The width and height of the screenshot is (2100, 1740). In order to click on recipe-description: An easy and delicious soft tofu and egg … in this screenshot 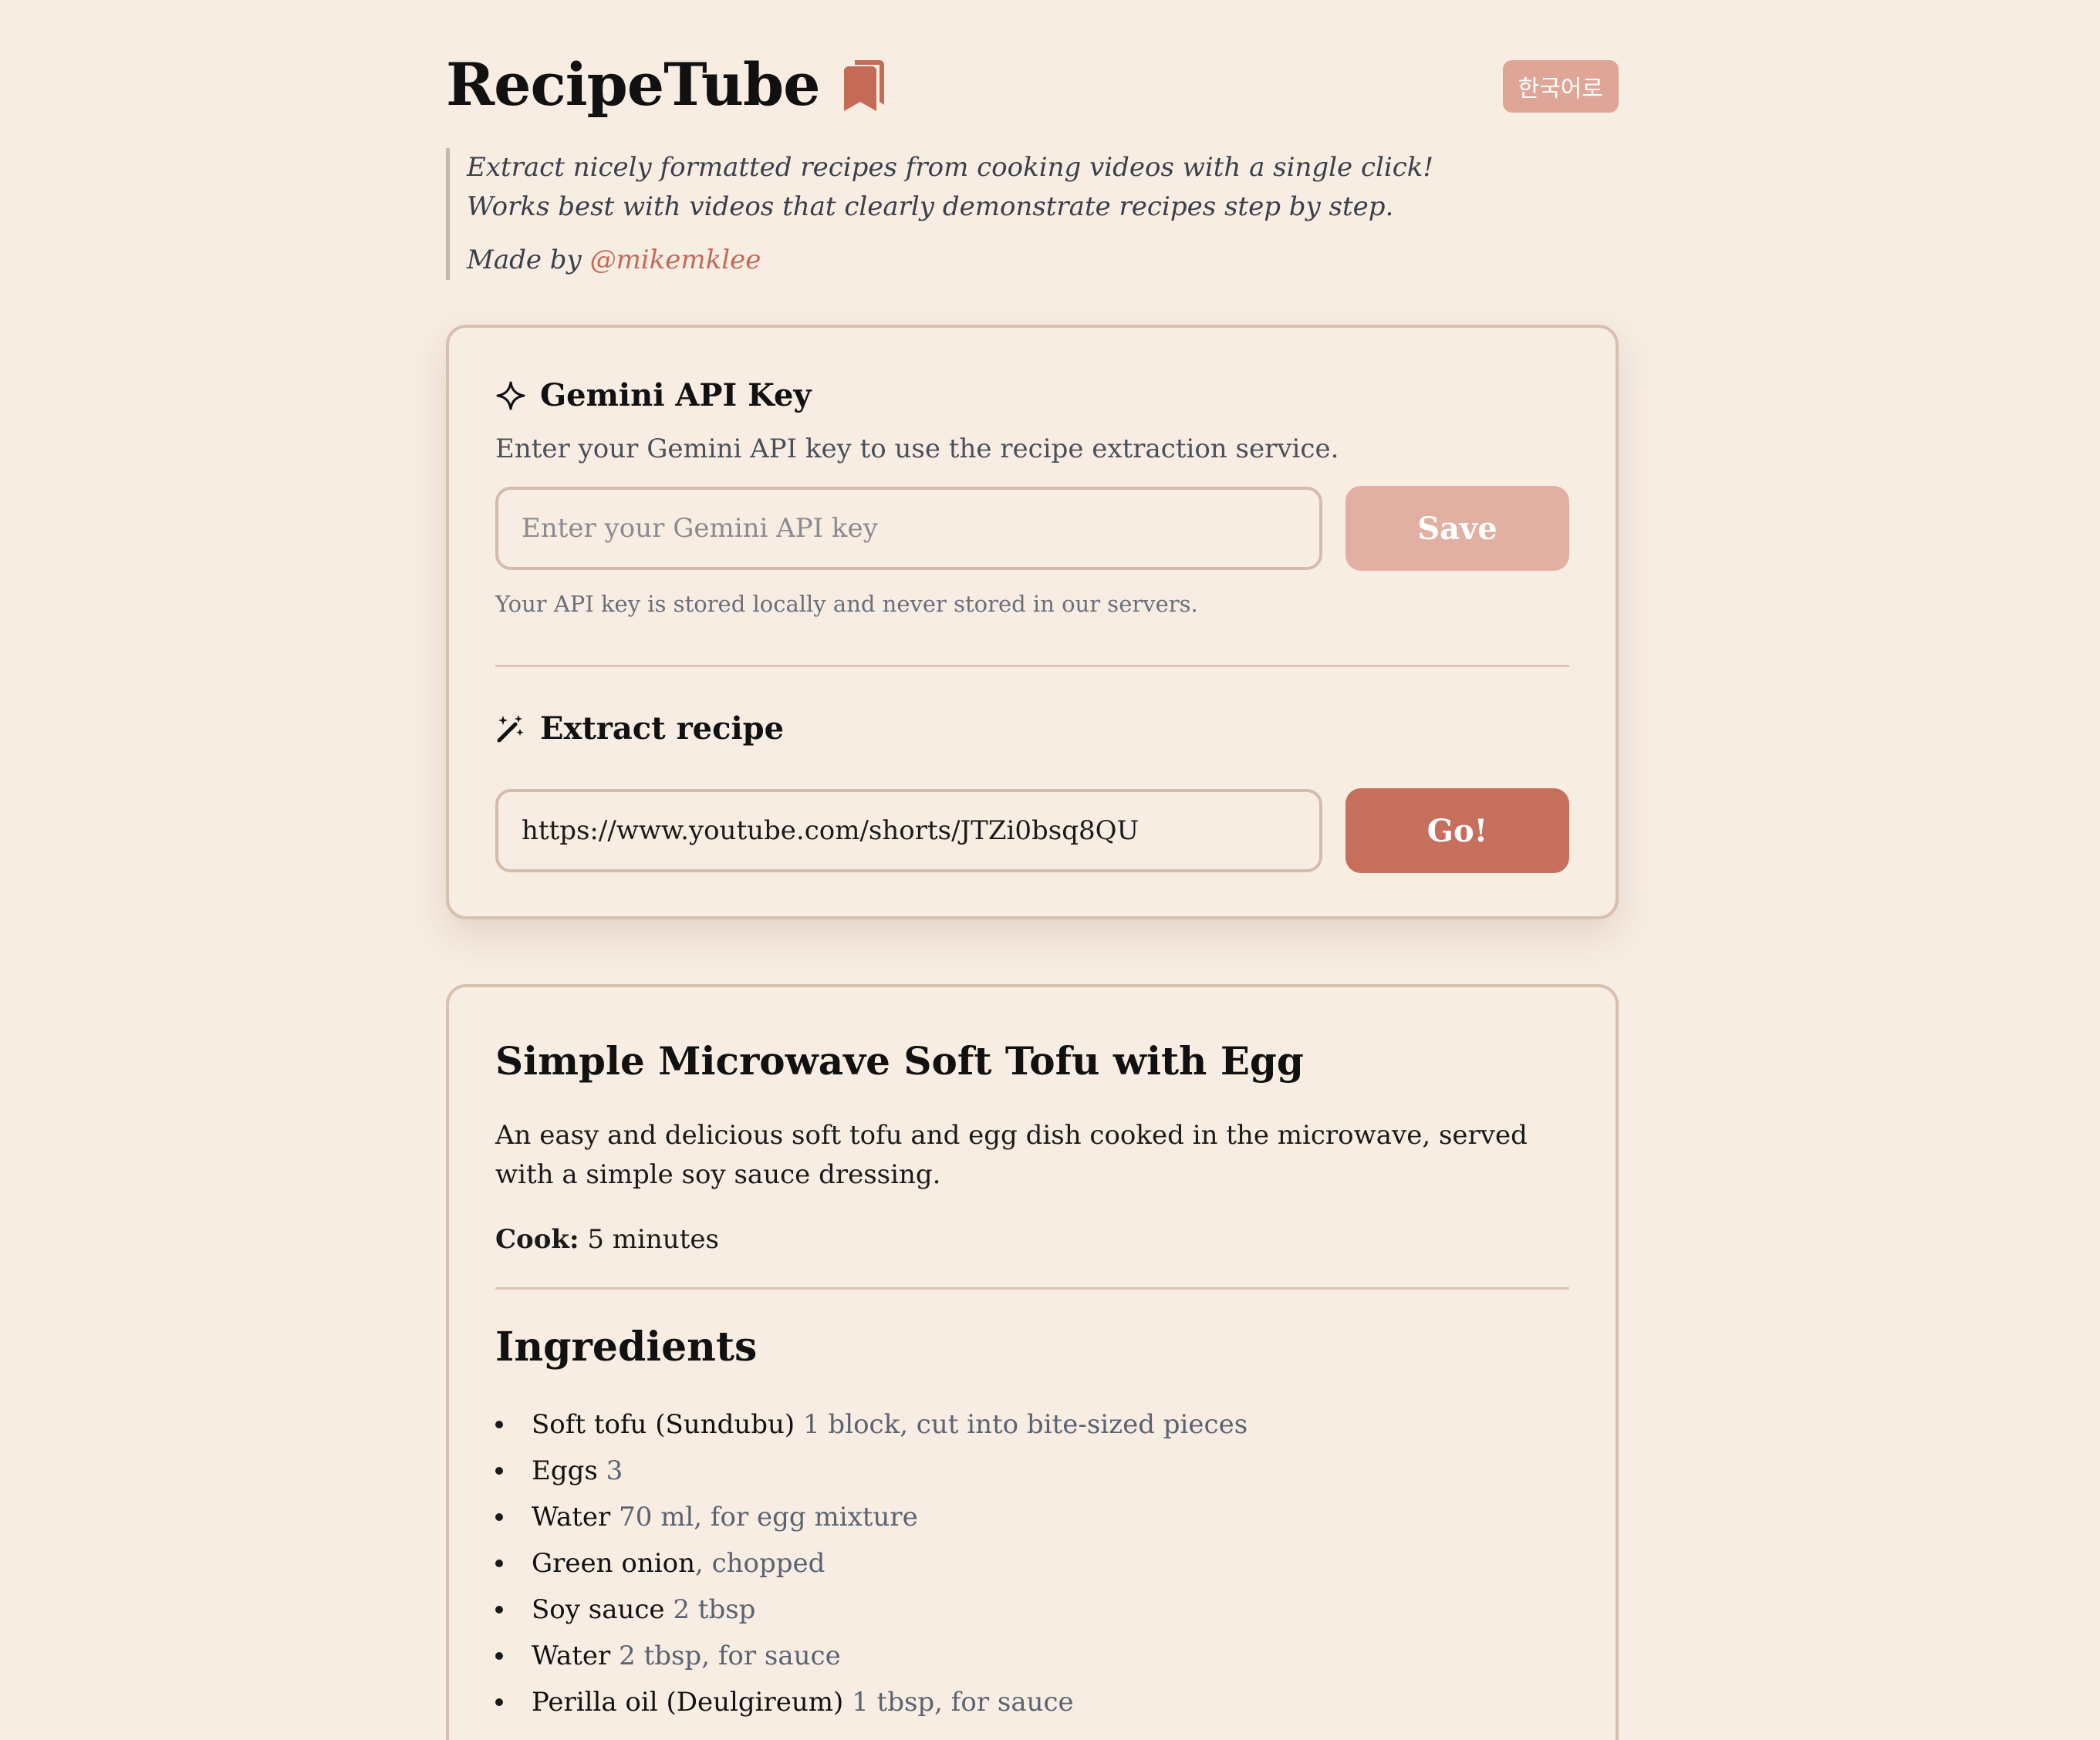, I will do `click(1011, 1155)`.